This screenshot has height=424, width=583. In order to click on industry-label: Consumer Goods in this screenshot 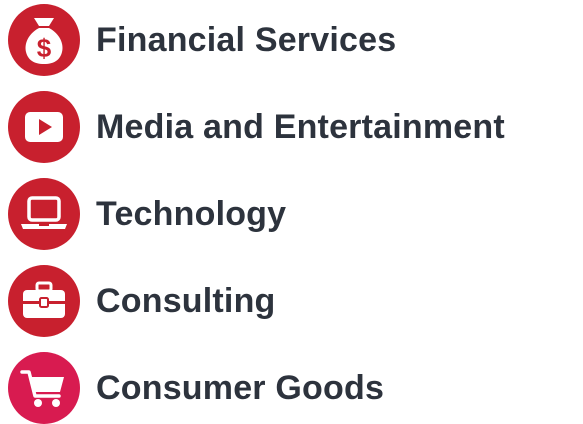, I will do `click(240, 387)`.